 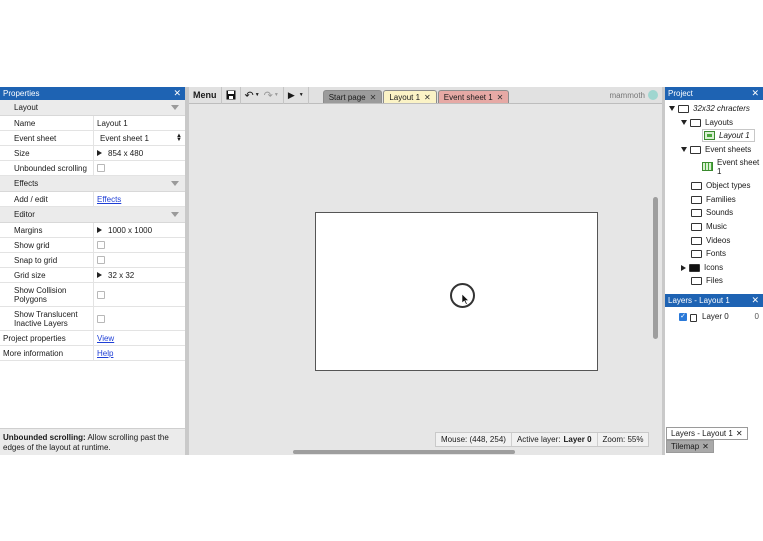 What do you see at coordinates (101, 168) in the screenshot?
I see `unbounded-scrolling-checkbox` at bounding box center [101, 168].